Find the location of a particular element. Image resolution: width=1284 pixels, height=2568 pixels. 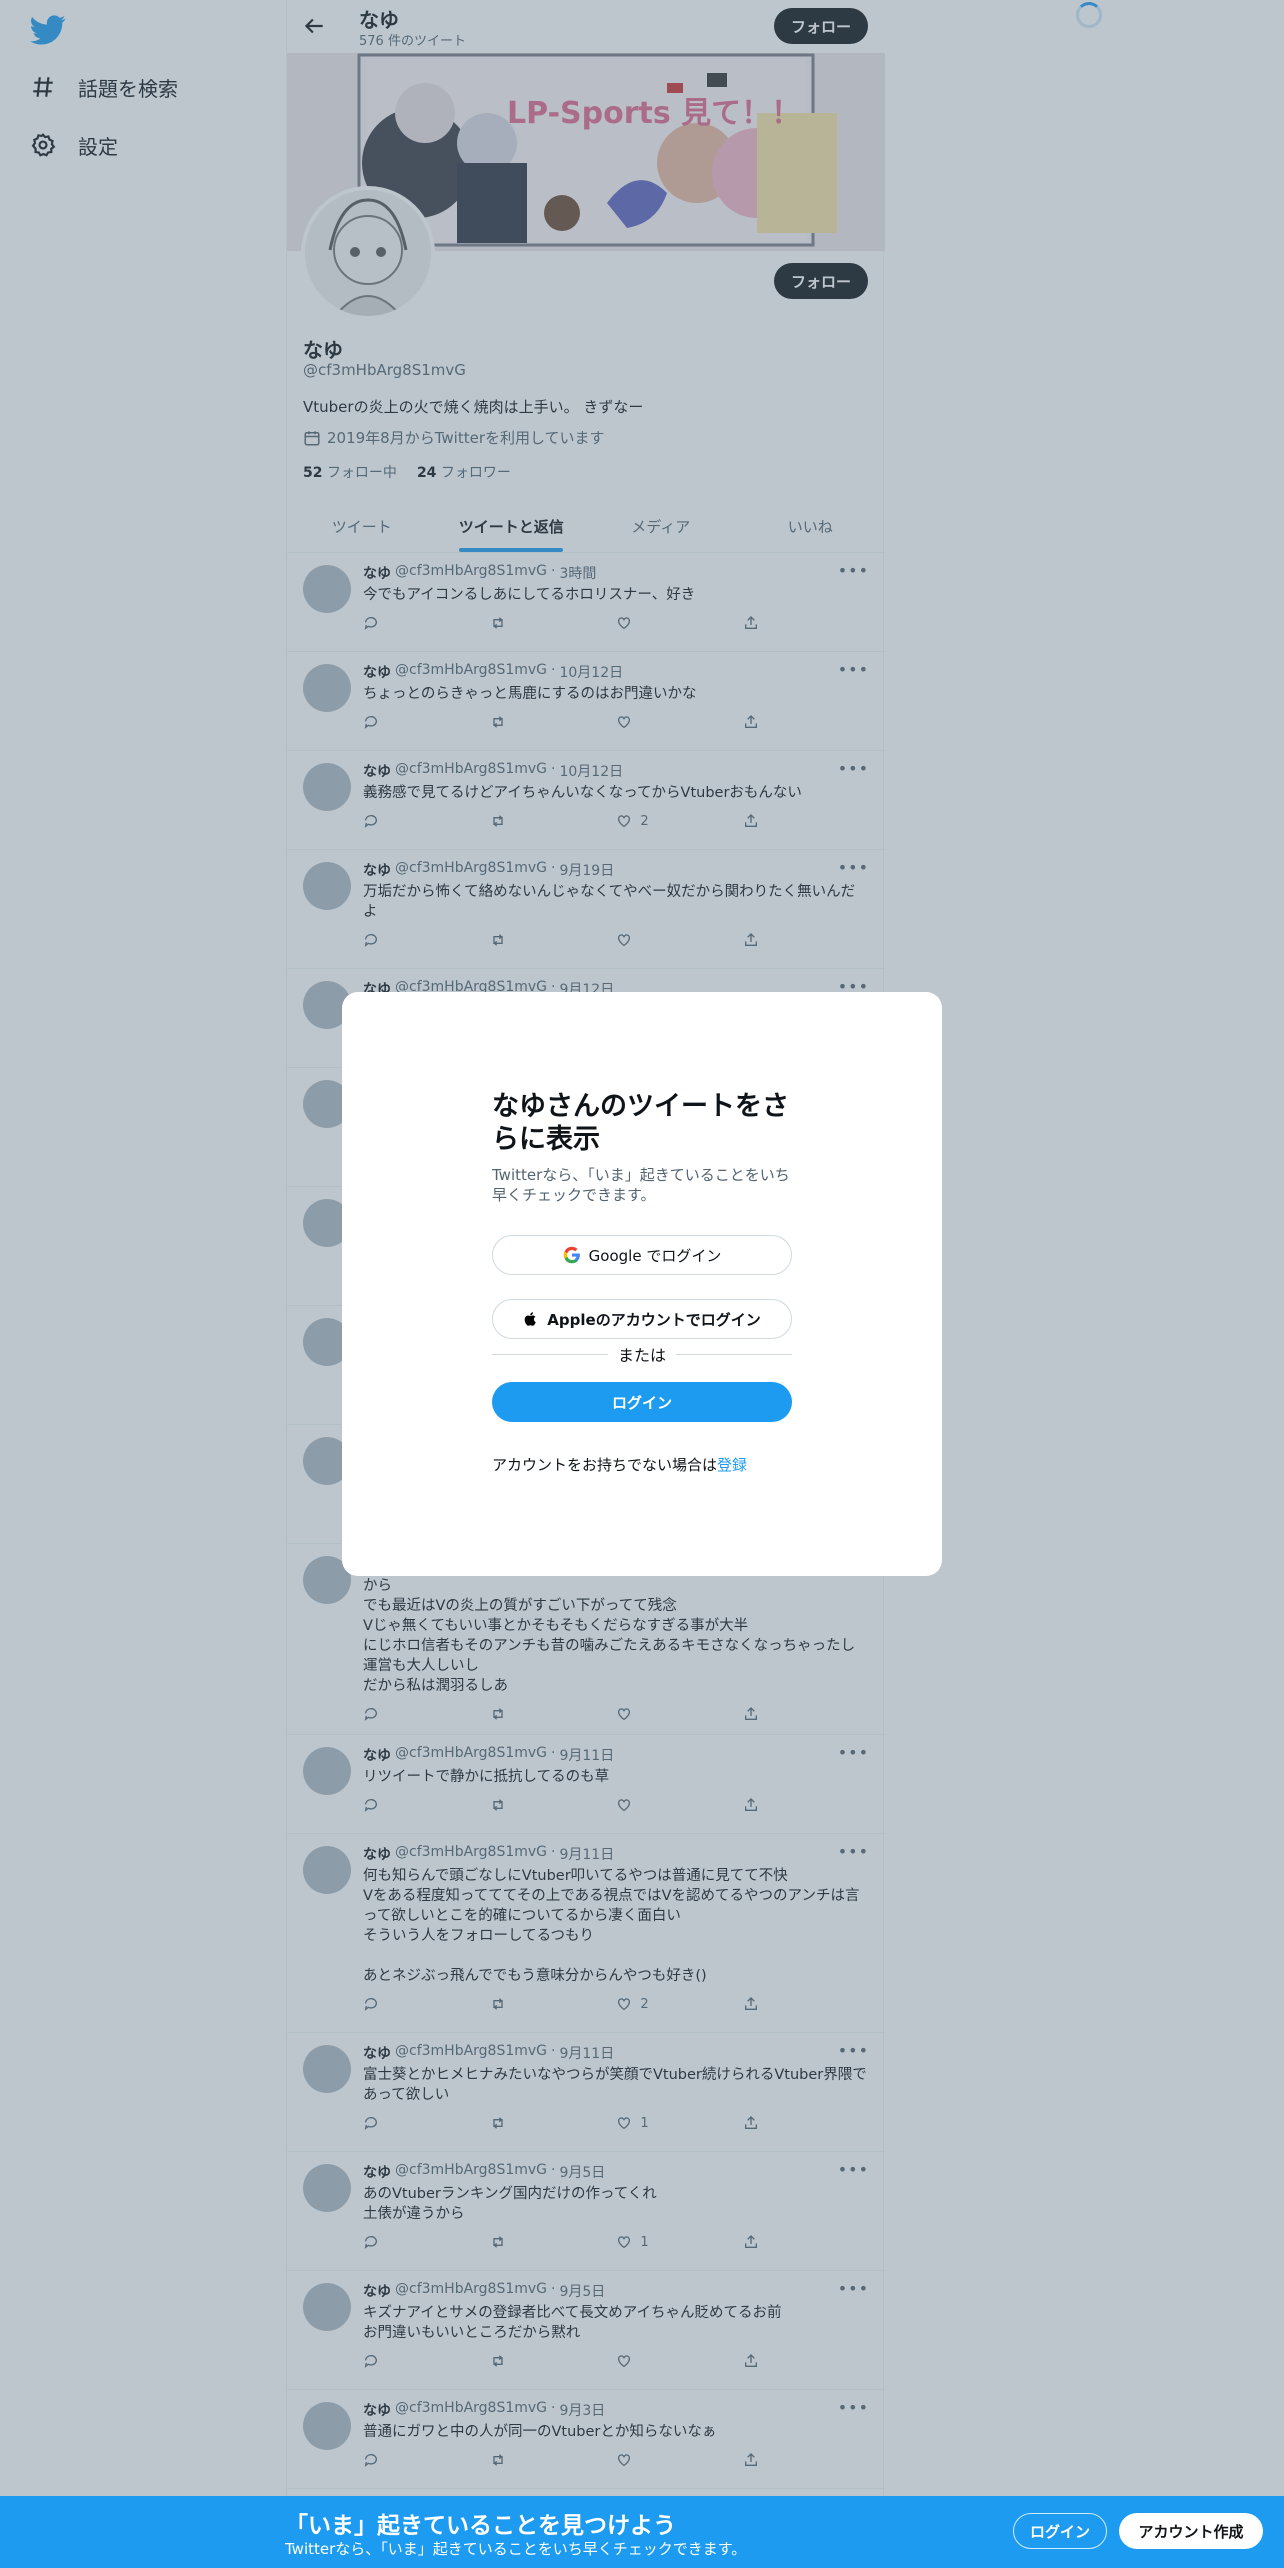

modal-title: なゆさんのツイートをさらに表示 is located at coordinates (640, 1123).